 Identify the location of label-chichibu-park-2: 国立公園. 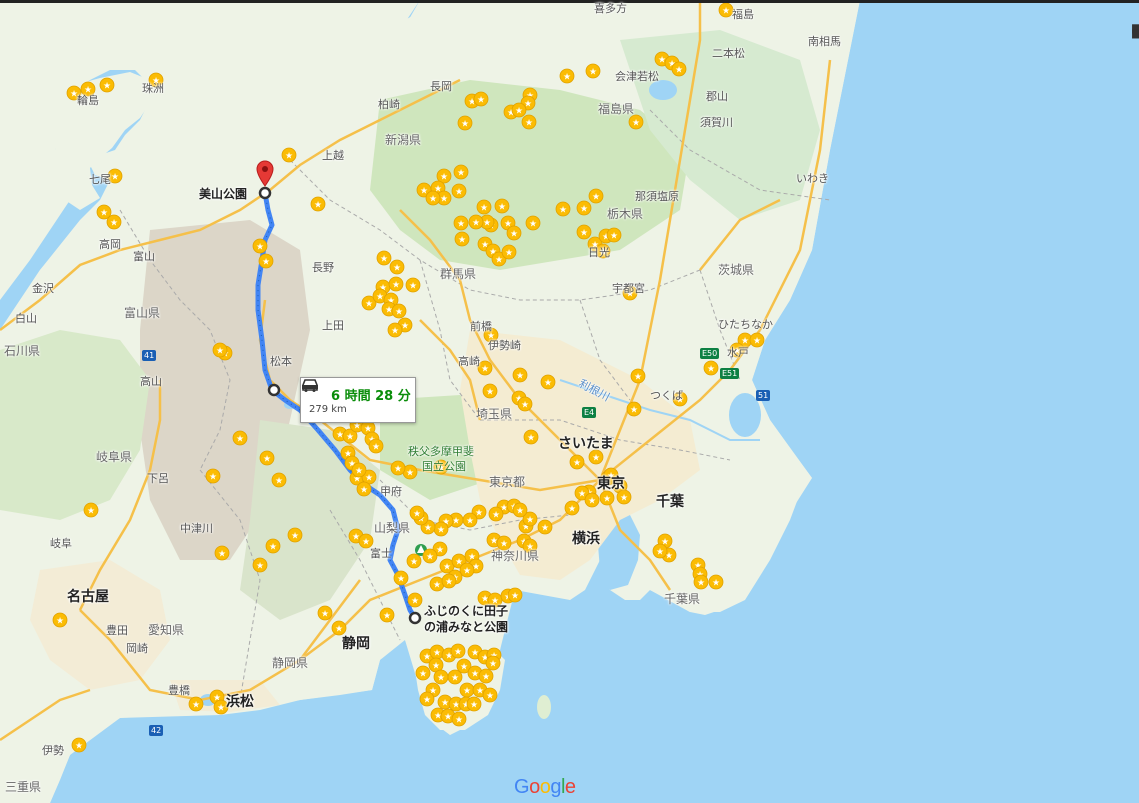
(444, 466).